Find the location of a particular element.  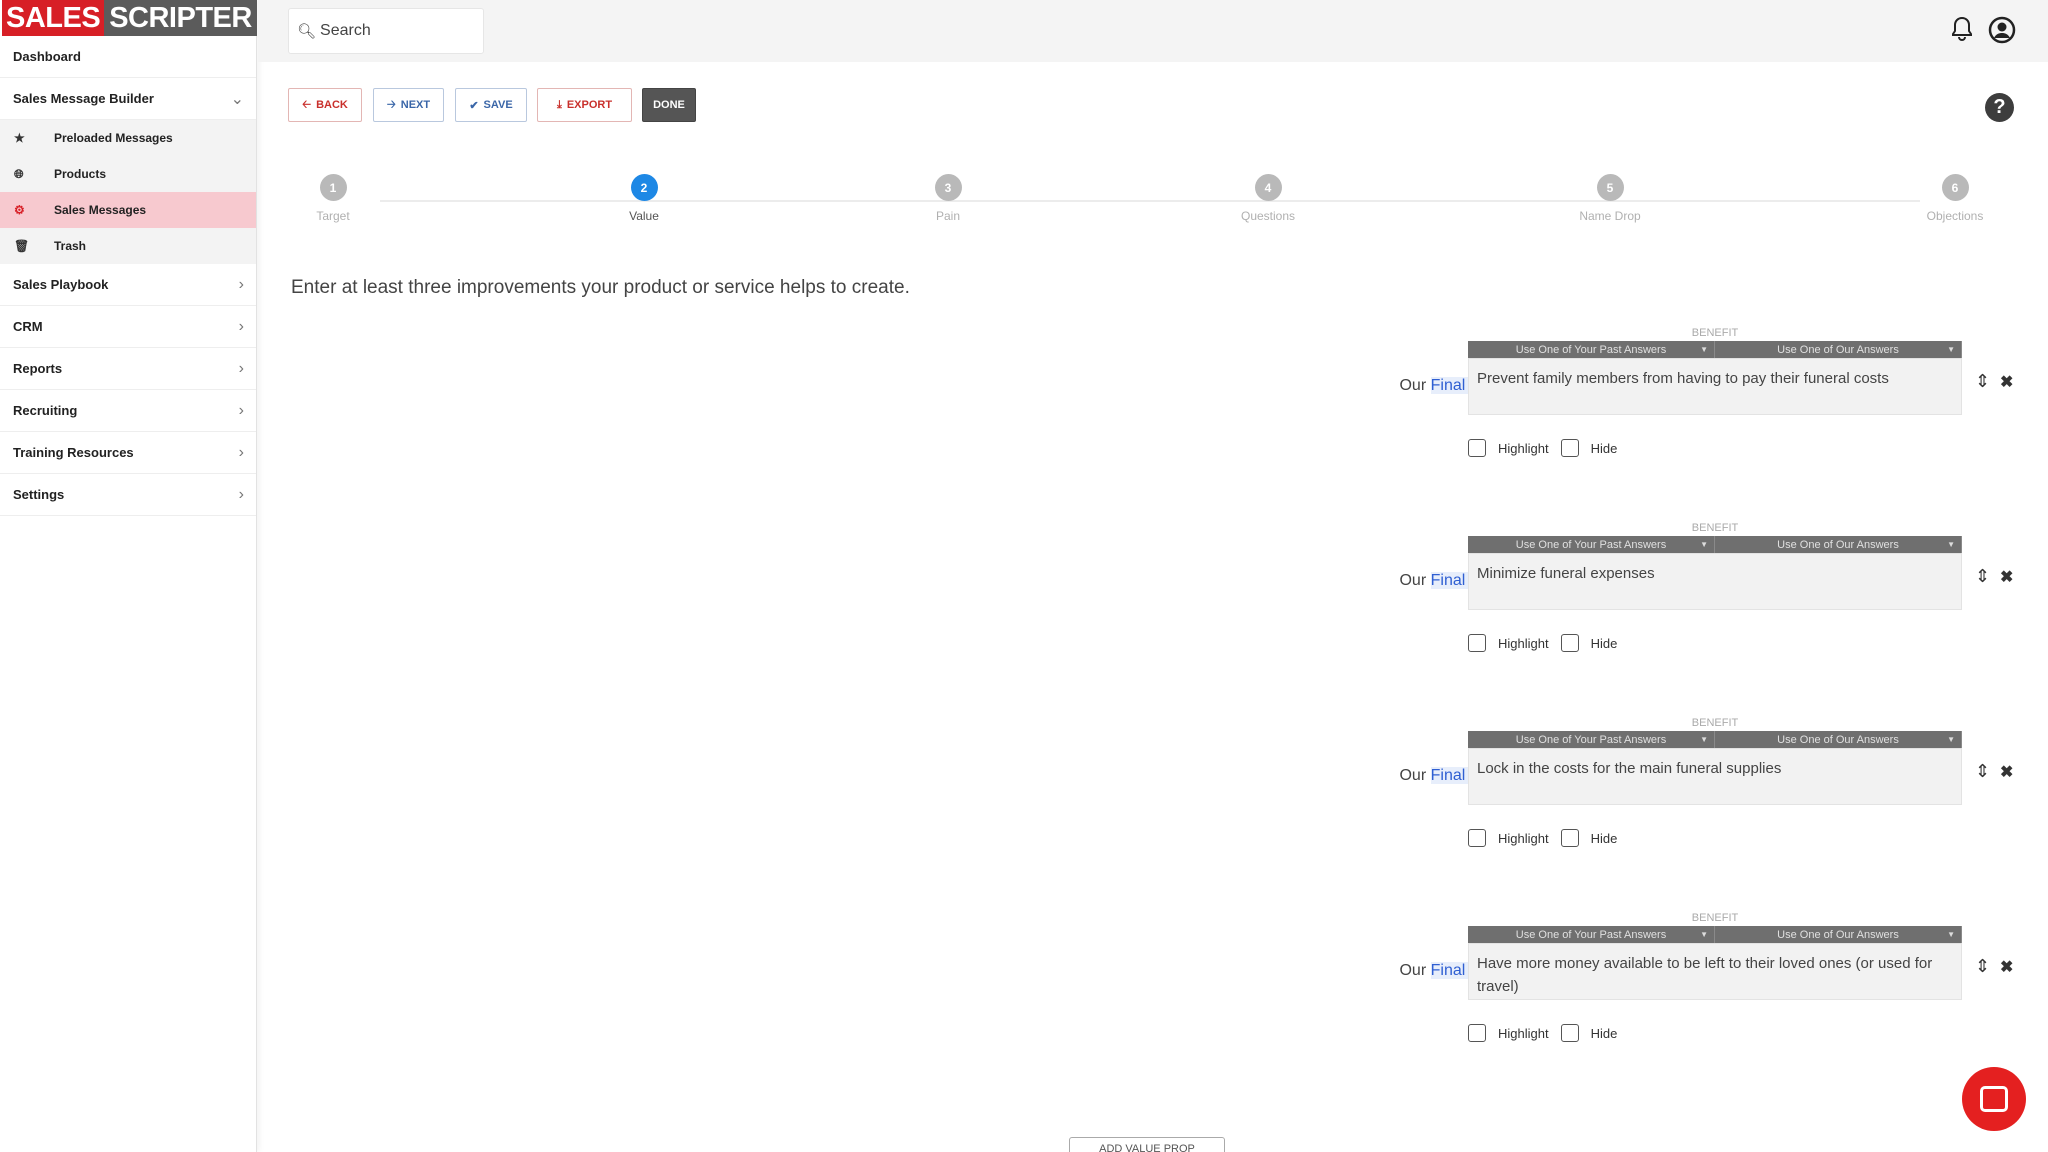

trash-icon: 🗑︎ is located at coordinates (22, 246).